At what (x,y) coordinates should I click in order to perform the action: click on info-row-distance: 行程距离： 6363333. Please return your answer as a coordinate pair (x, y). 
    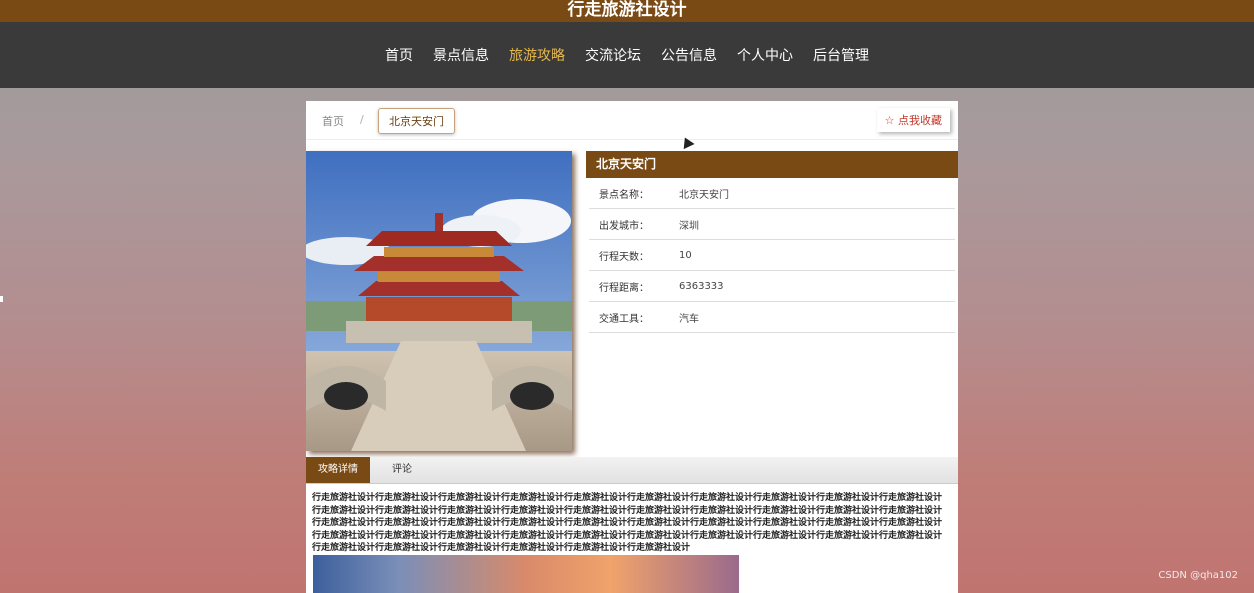
    Looking at the image, I should click on (772, 286).